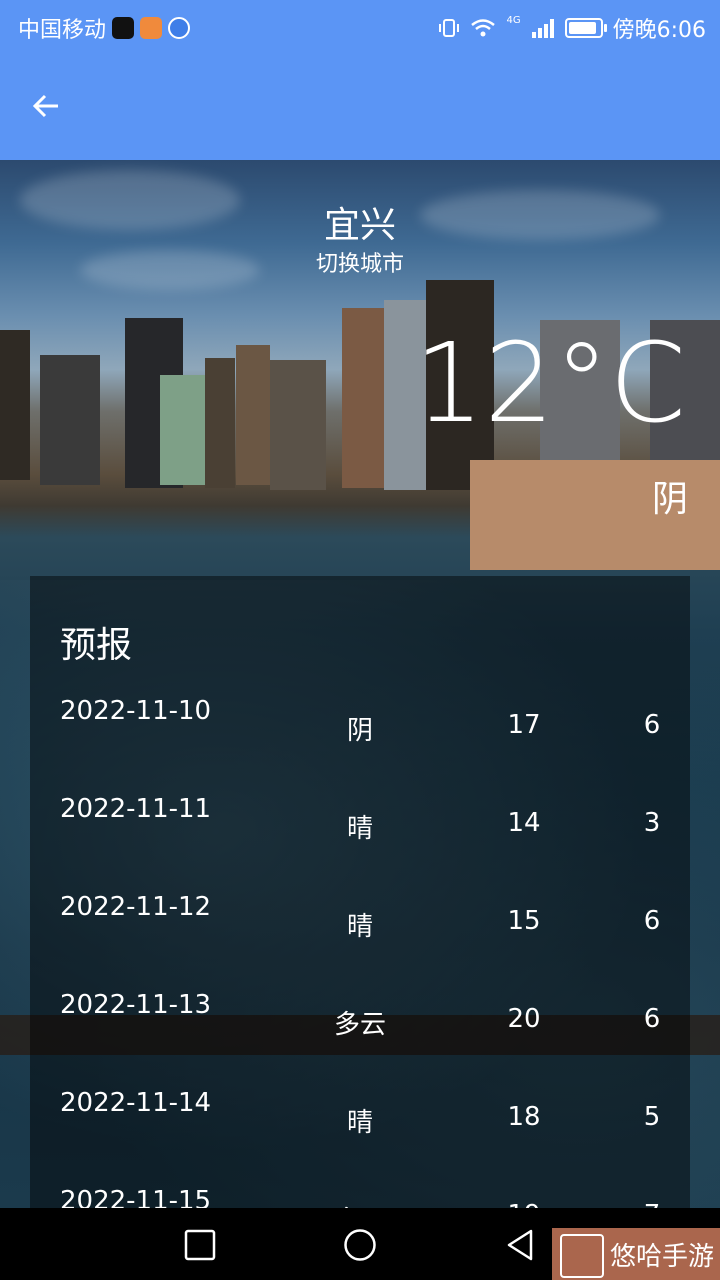  What do you see at coordinates (652, 1117) in the screenshot?
I see `forecast-min-temp: 5` at bounding box center [652, 1117].